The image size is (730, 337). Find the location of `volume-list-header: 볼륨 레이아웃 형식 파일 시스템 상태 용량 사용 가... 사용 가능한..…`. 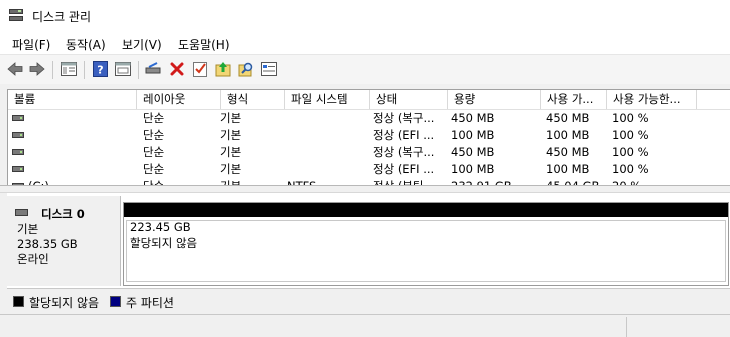

volume-list-header: 볼륨 레이아웃 형식 파일 시스템 상태 용량 사용 가... 사용 가능한..… is located at coordinates (369, 100).